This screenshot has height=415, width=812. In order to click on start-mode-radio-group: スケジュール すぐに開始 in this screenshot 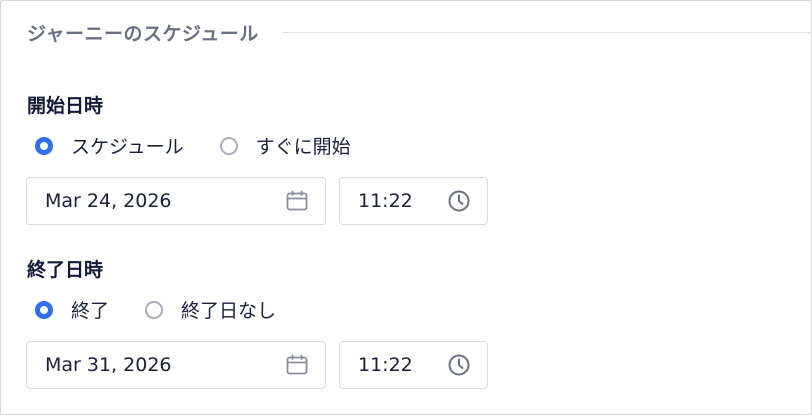, I will do `click(211, 145)`.